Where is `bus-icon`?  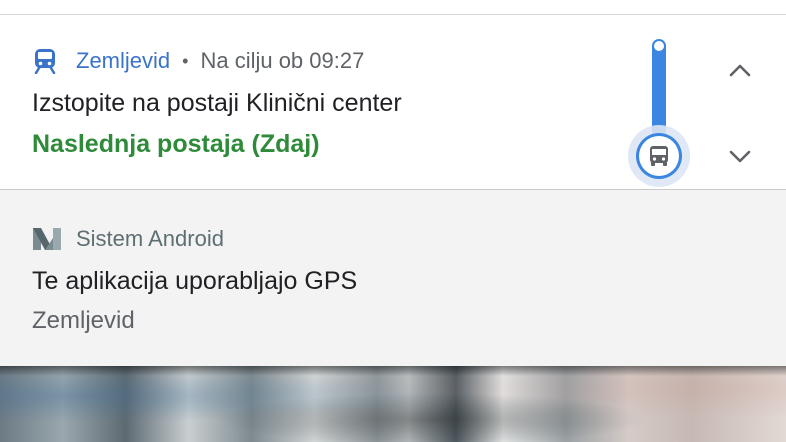
bus-icon is located at coordinates (659, 156).